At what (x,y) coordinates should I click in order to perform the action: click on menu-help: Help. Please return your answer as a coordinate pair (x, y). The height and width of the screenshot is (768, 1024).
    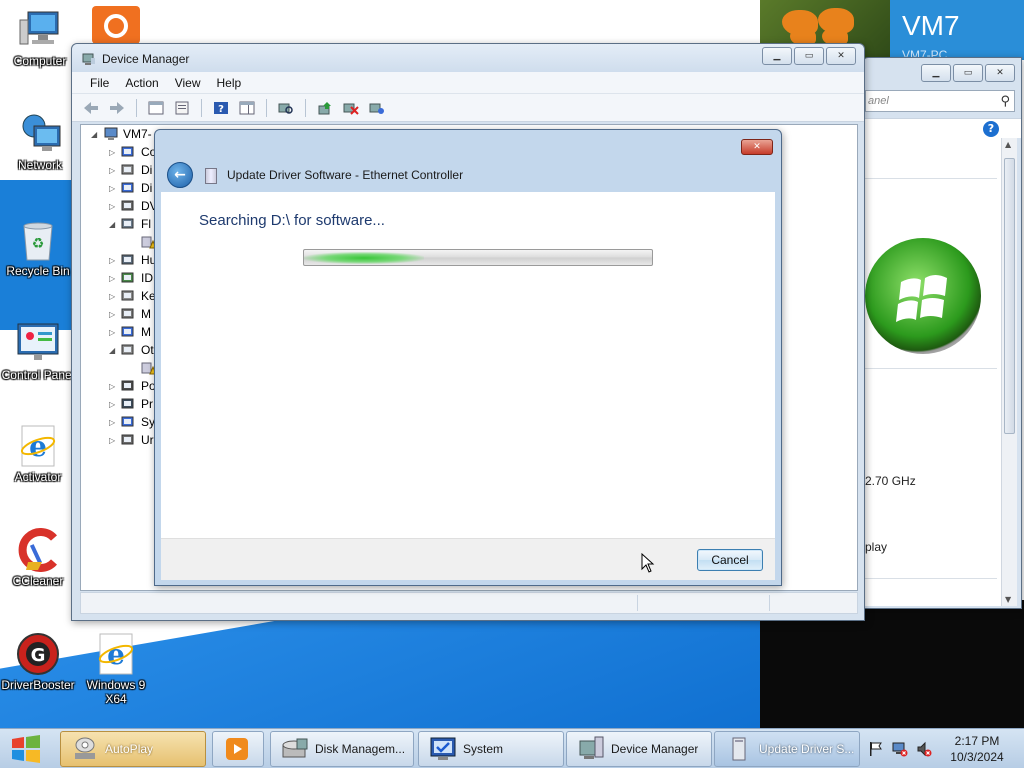
    Looking at the image, I should click on (229, 82).